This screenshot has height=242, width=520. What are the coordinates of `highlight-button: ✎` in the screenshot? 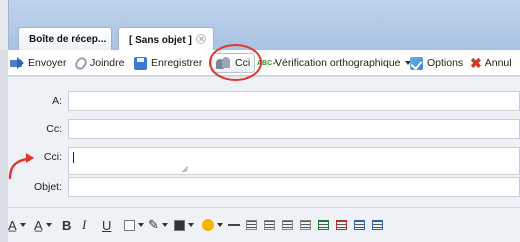 It's located at (158, 225).